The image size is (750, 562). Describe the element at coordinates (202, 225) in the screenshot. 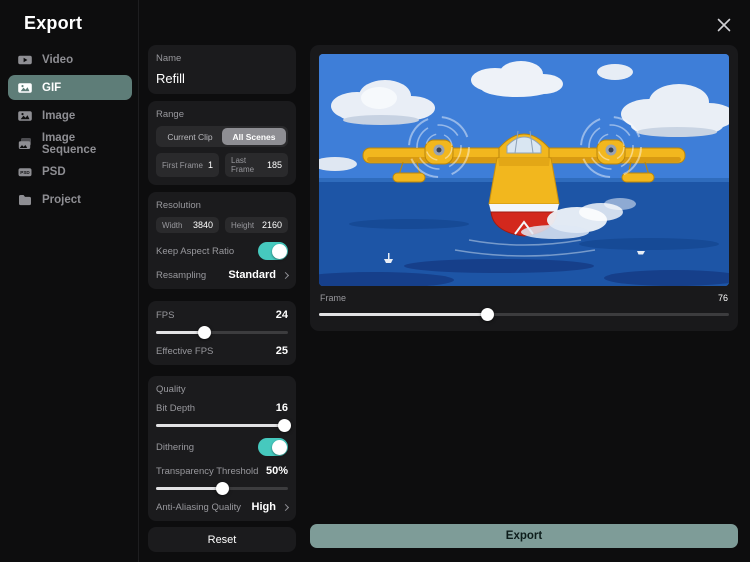

I see `width-value: 3840` at that location.